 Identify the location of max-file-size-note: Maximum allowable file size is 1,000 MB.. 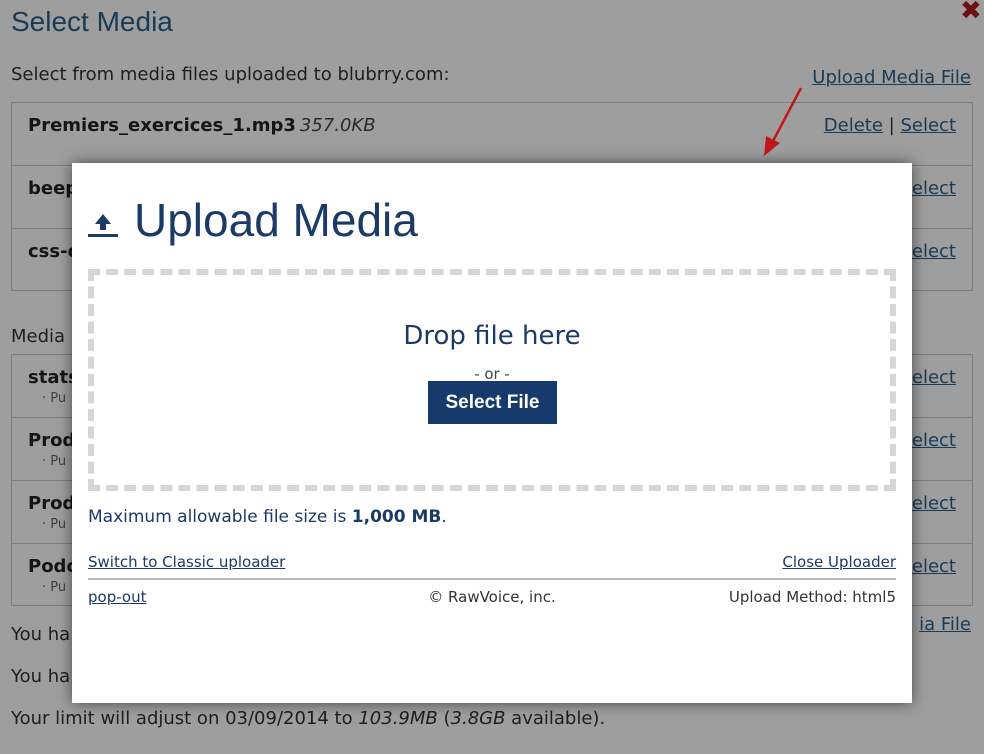
(267, 517).